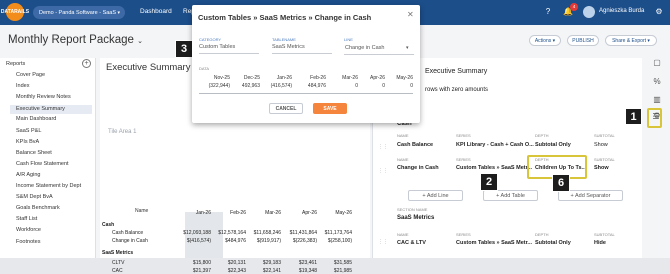 Image resolution: width=670 pixels, height=274 pixels. Describe the element at coordinates (235, 241) in the screenshot. I see `table-cell: $484,976` at that location.